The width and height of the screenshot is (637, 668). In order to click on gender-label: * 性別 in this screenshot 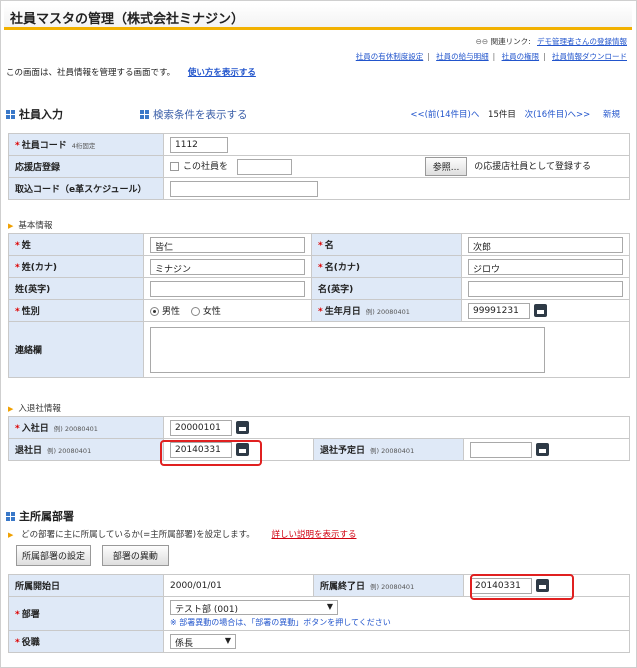, I will do `click(76, 310)`.